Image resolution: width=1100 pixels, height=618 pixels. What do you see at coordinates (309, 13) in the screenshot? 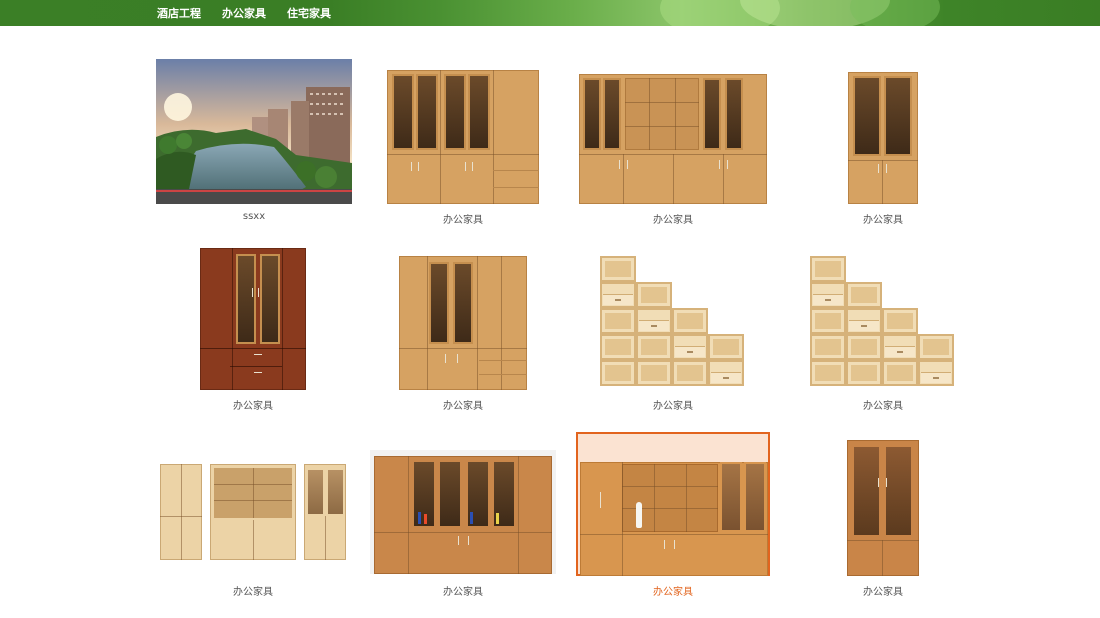
I see `nav-item-home-furniture: 住宅家具` at bounding box center [309, 13].